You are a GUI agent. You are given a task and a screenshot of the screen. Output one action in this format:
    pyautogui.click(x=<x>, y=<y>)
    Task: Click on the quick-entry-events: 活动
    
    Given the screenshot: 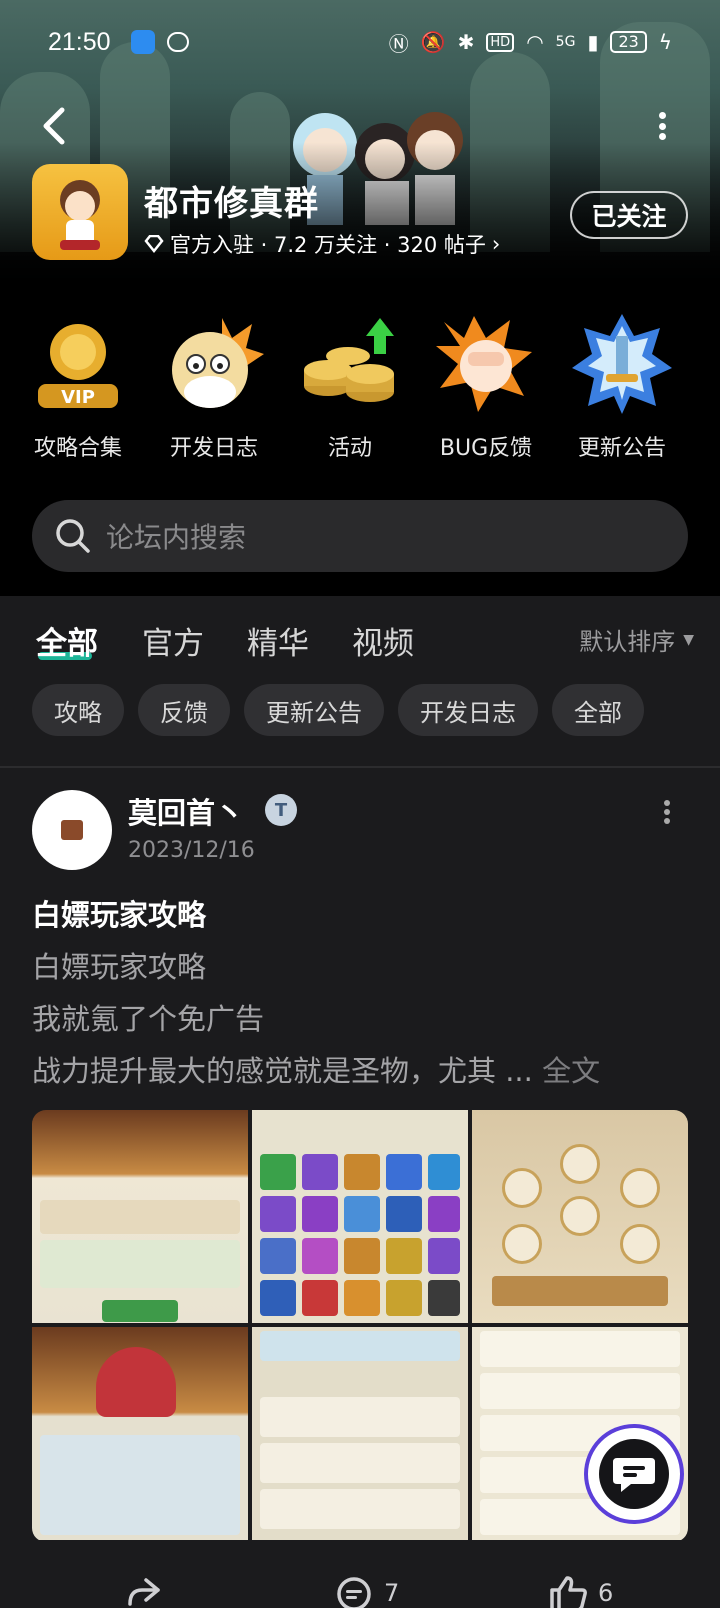 What is the action you would take?
    pyautogui.click(x=350, y=387)
    